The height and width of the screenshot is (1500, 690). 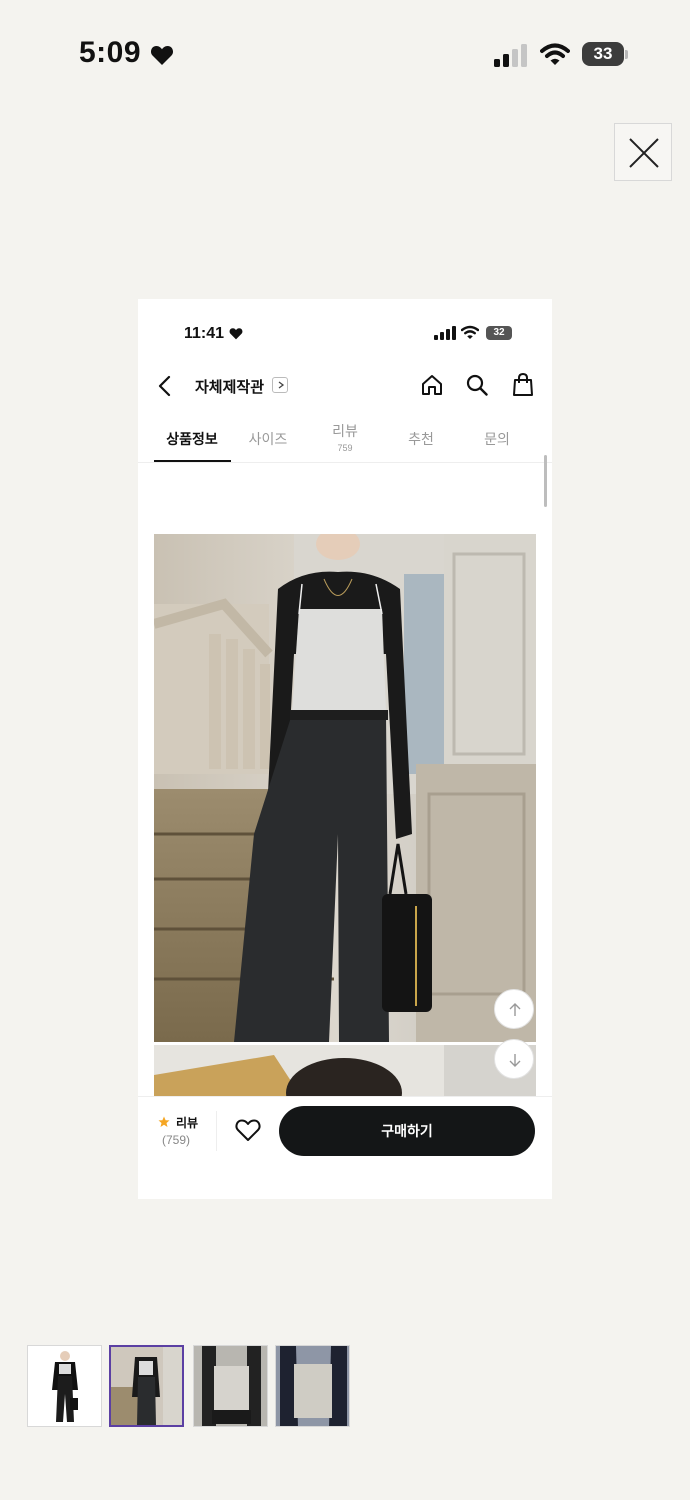 I want to click on outer-status-bar: 5:09 33, so click(x=345, y=55).